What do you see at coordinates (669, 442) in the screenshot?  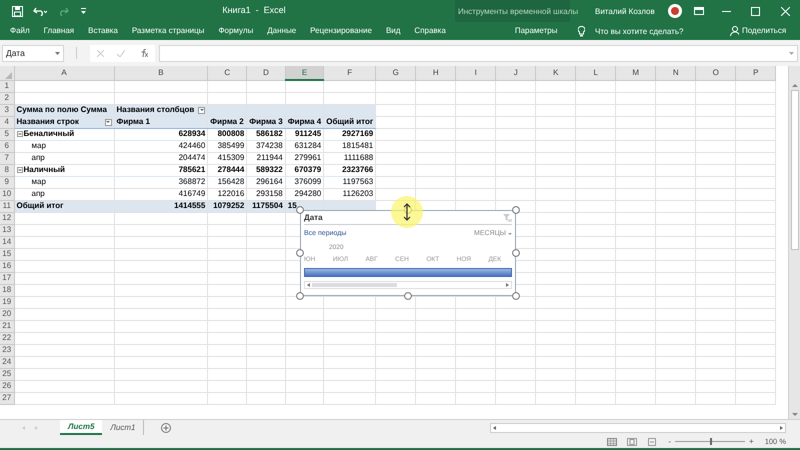 I see `zoom-out-button: -` at bounding box center [669, 442].